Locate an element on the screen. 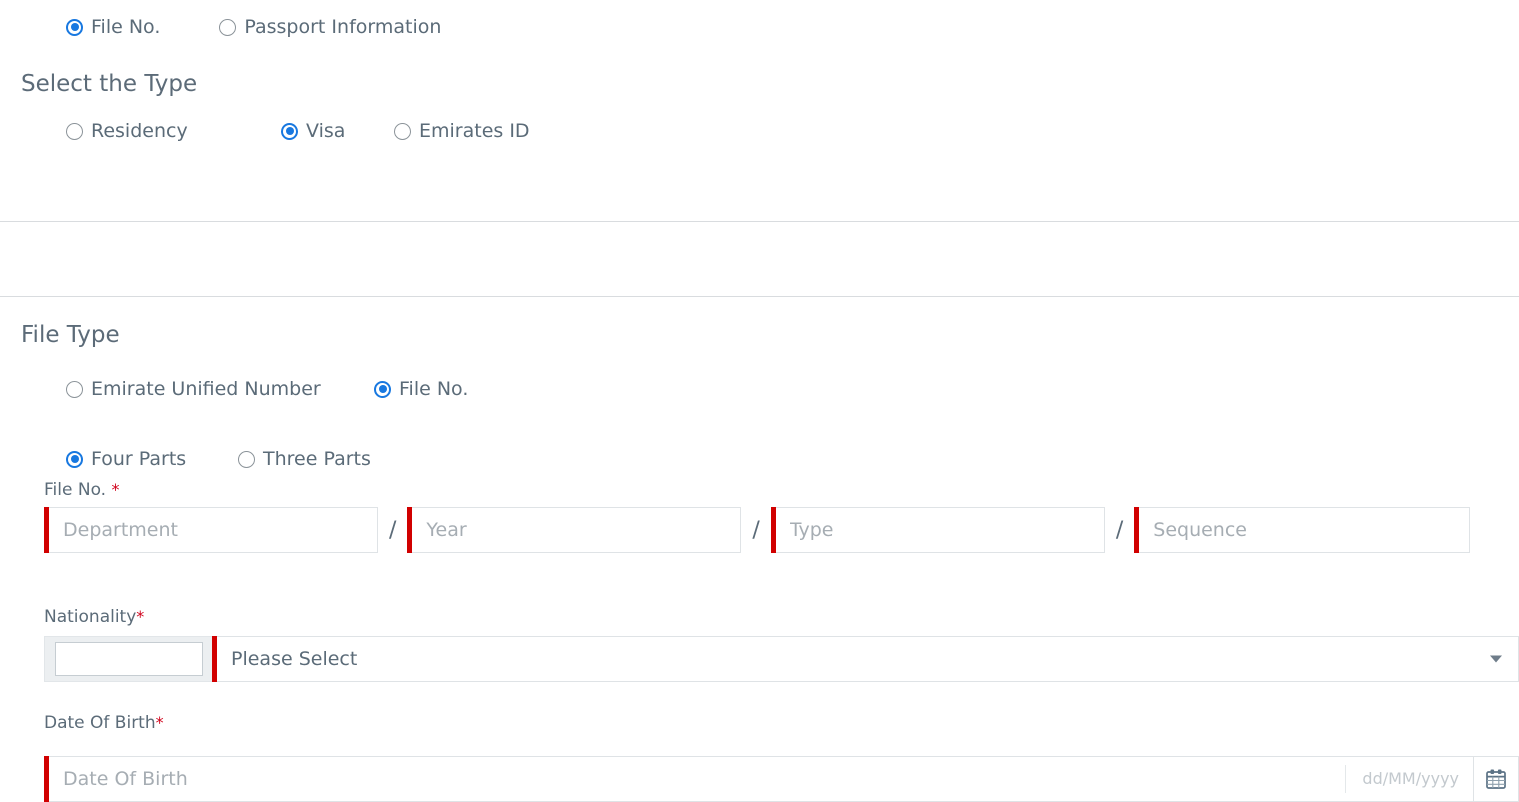 This screenshot has height=802, width=1519. file-no-sequence-wrap is located at coordinates (1302, 530).